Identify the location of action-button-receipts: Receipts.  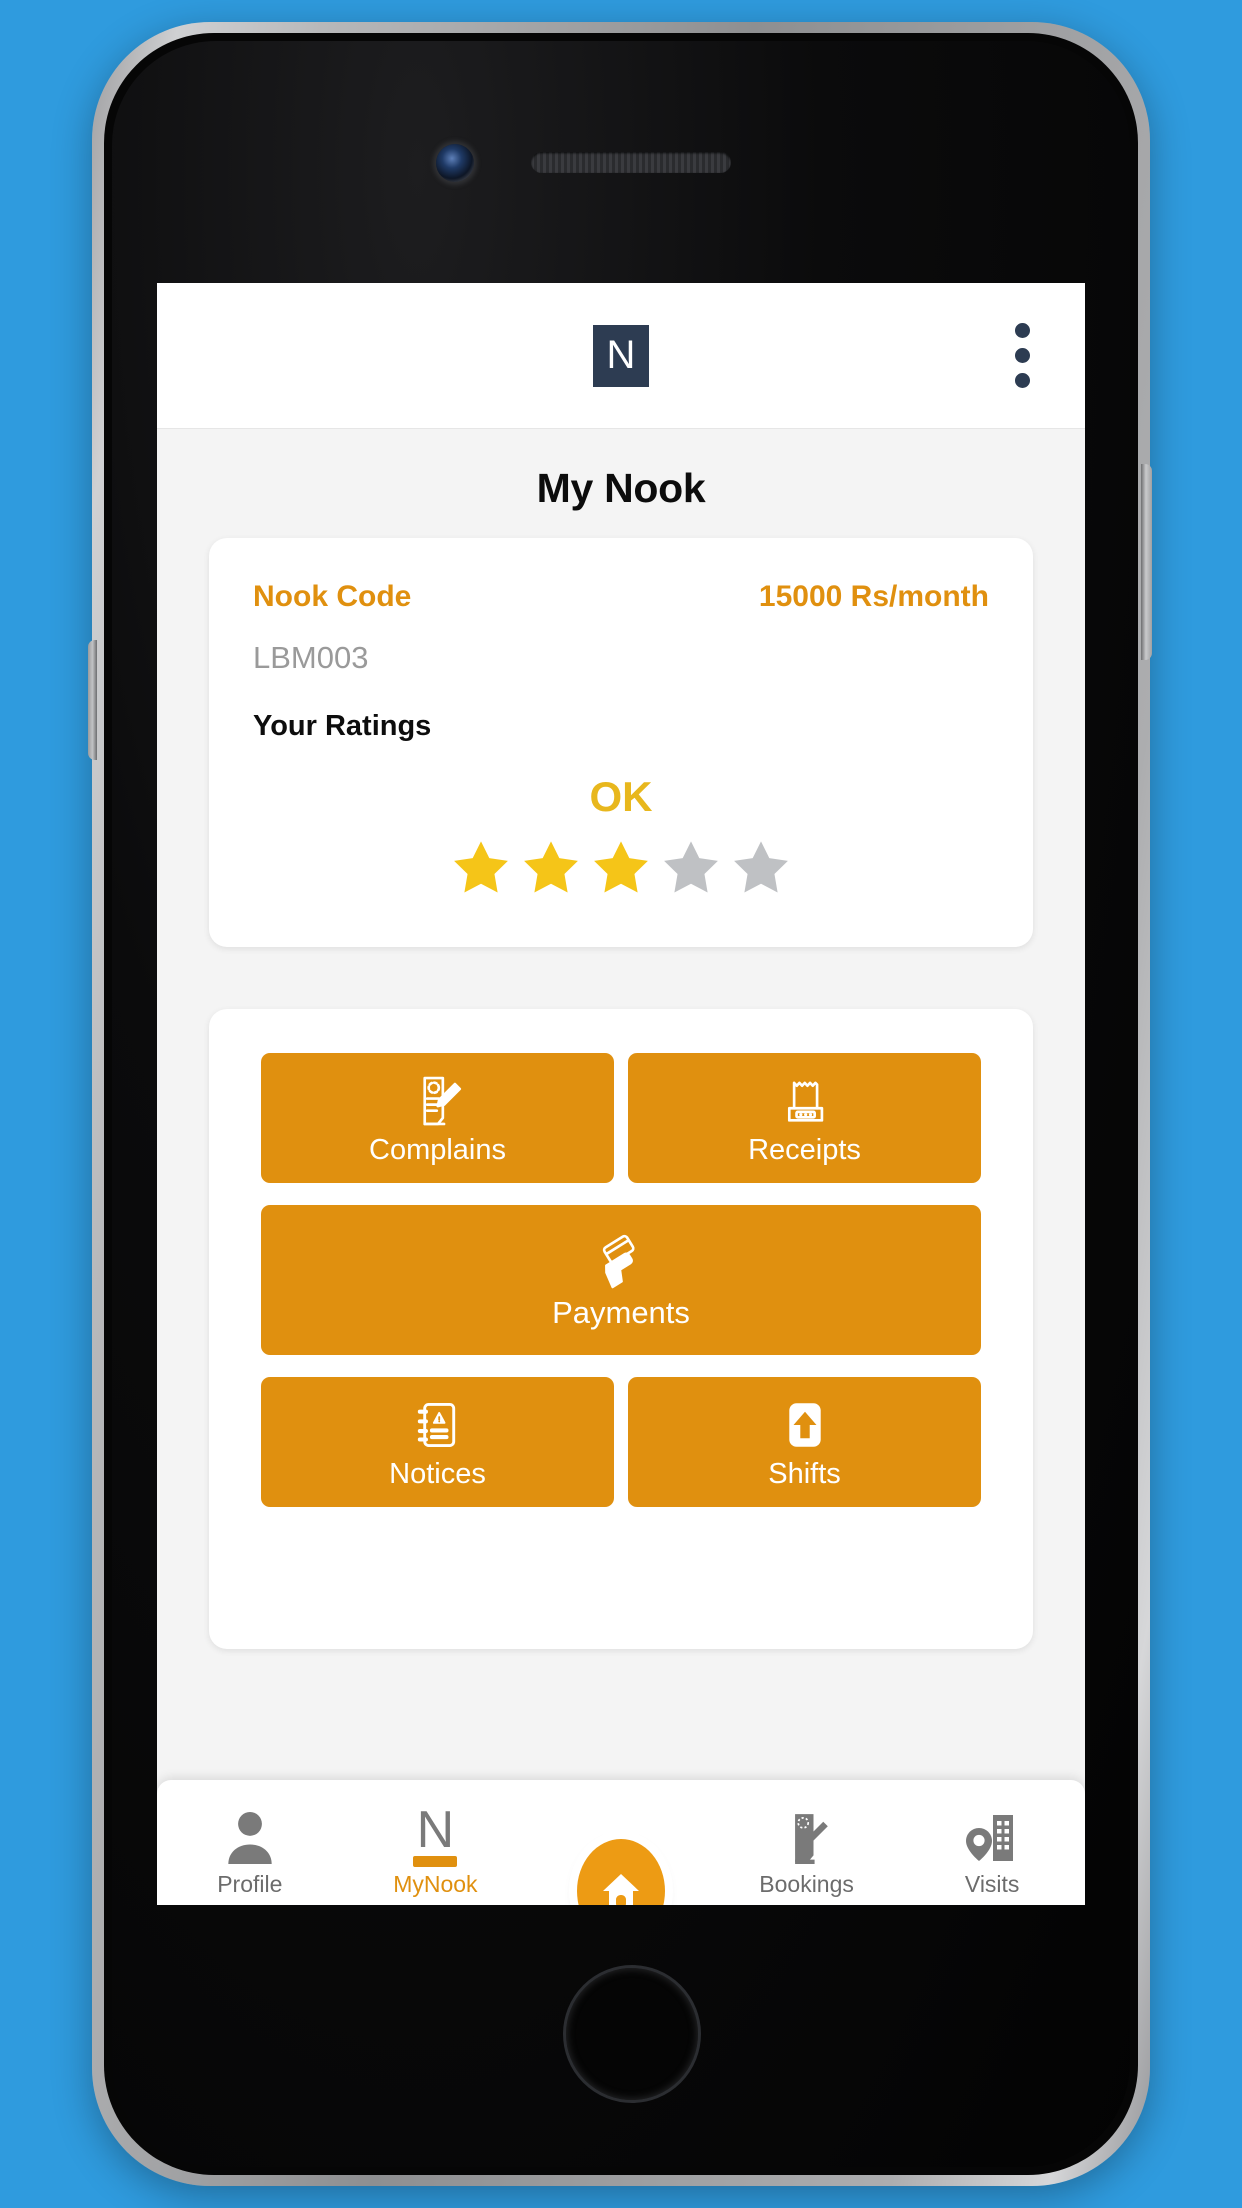
(804, 1118).